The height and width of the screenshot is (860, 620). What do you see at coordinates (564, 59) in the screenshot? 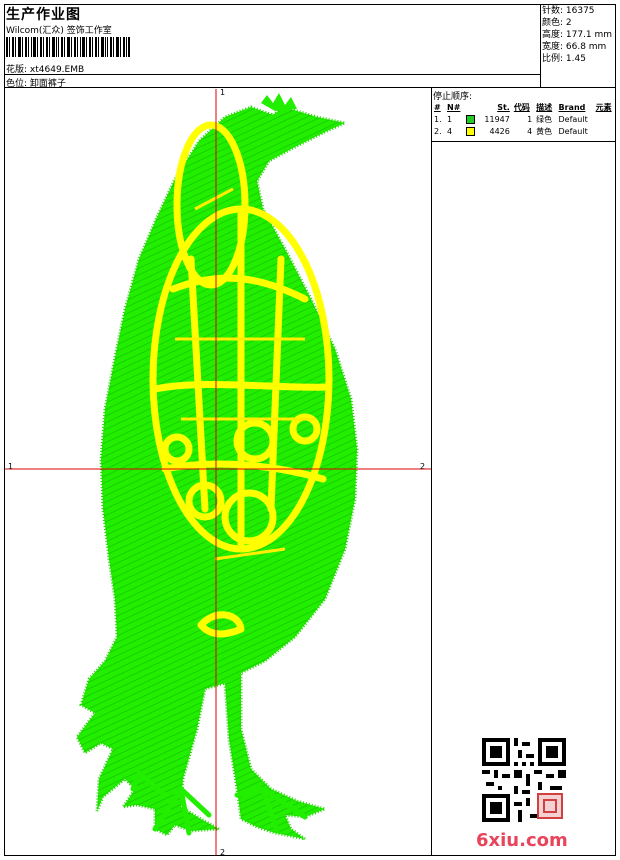
I see `stat-scale: 比例: 1.45` at bounding box center [564, 59].